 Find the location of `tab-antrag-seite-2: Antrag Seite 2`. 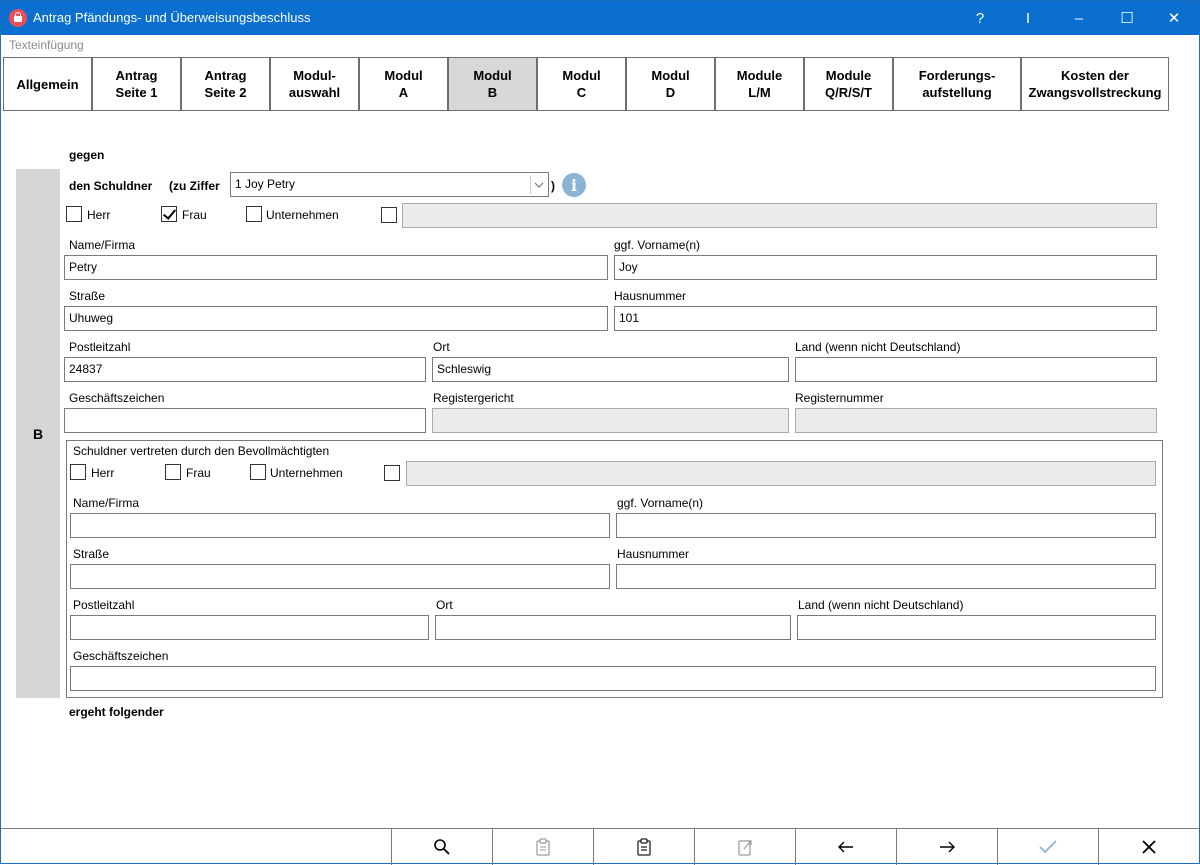

tab-antrag-seite-2: Antrag Seite 2 is located at coordinates (225, 84).